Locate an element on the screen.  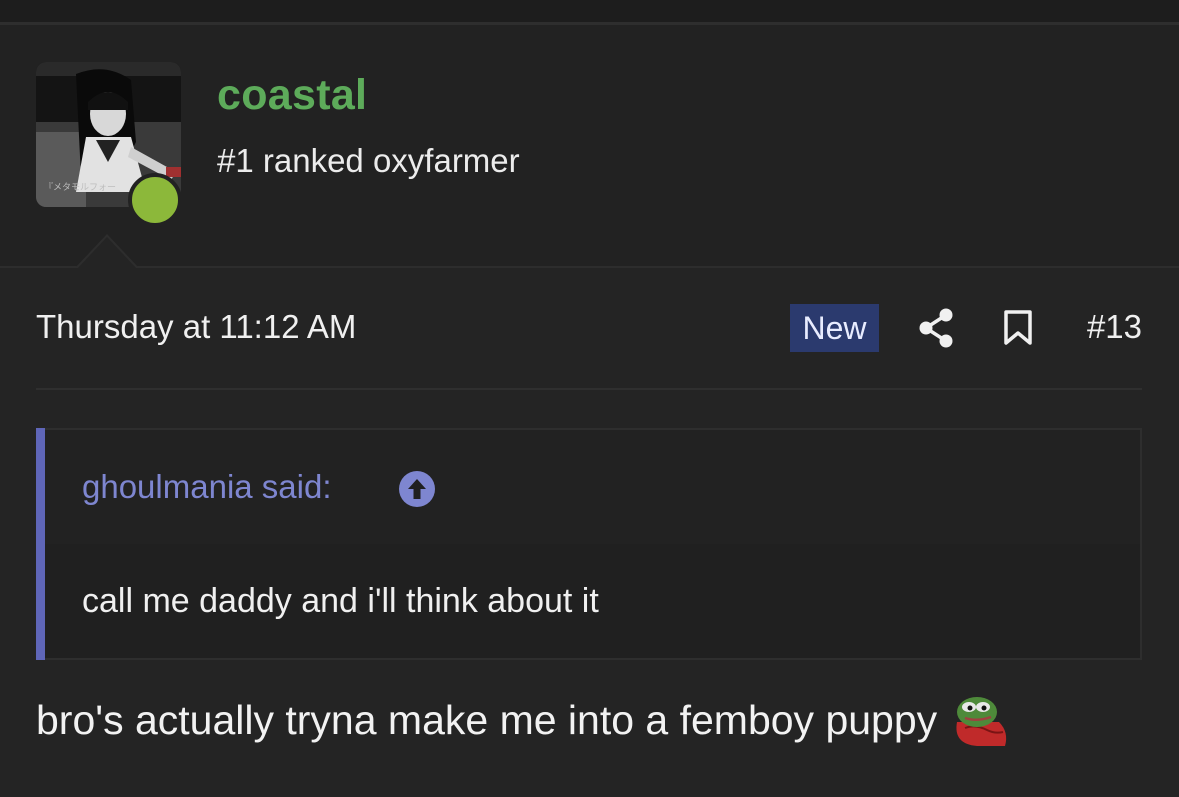
quote-text: call me daddy and i'll think about it is located at coordinates (340, 601).